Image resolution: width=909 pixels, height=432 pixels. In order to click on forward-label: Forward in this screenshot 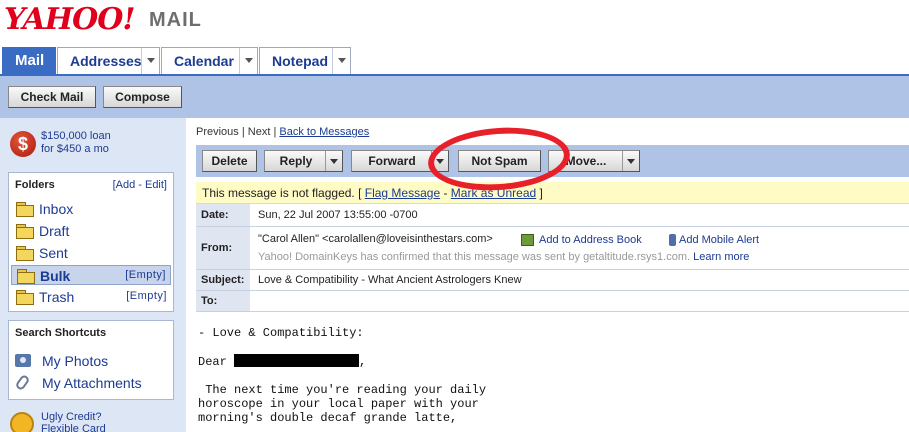, I will do `click(392, 161)`.